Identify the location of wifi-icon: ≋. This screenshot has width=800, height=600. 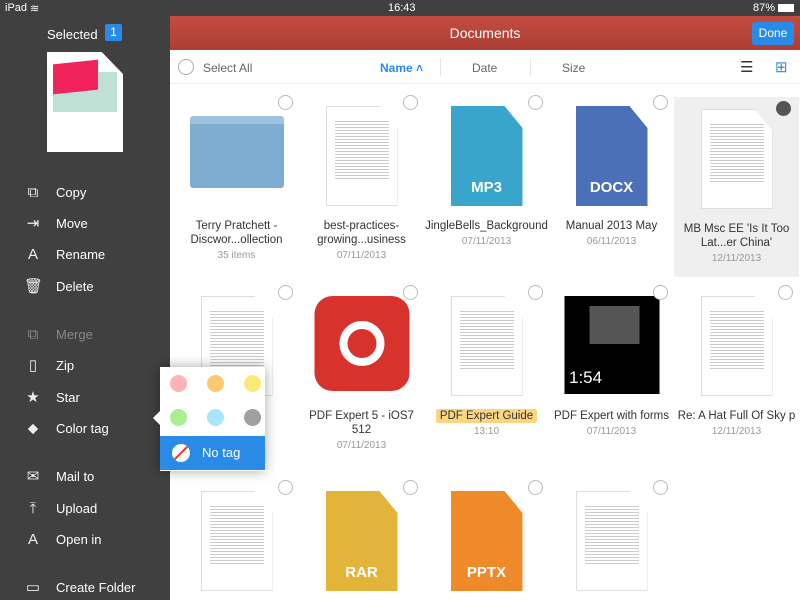
(35, 9).